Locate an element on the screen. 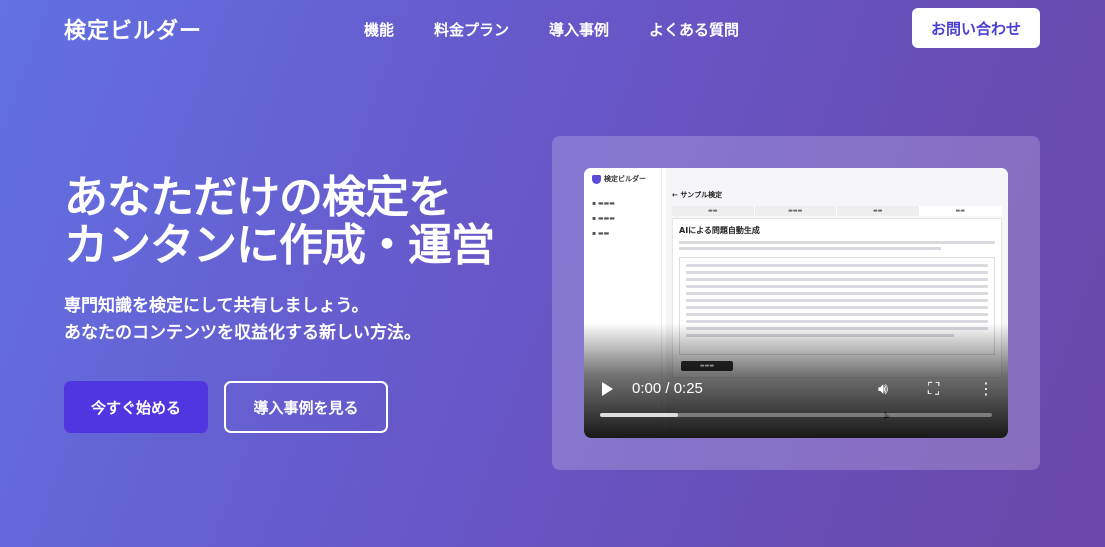  video-controls: 0:00 / 0:25 🔊︎ ⛶ ⋮ is located at coordinates (796, 403).